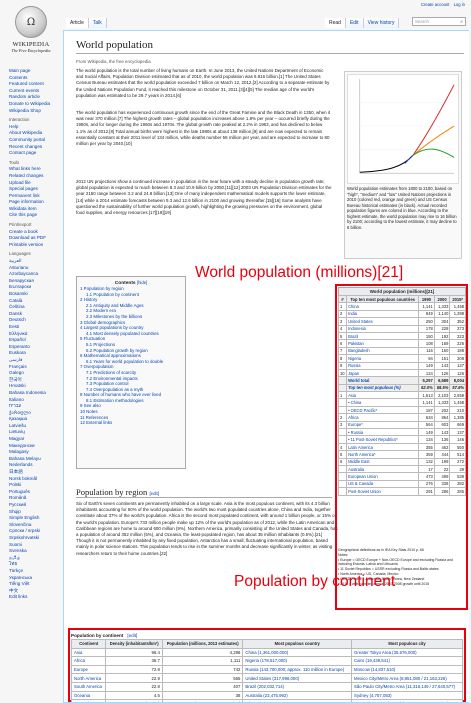 Image resolution: width=471 pixels, height=703 pixels. I want to click on sidebar-link: Permanent link, so click(29, 196).